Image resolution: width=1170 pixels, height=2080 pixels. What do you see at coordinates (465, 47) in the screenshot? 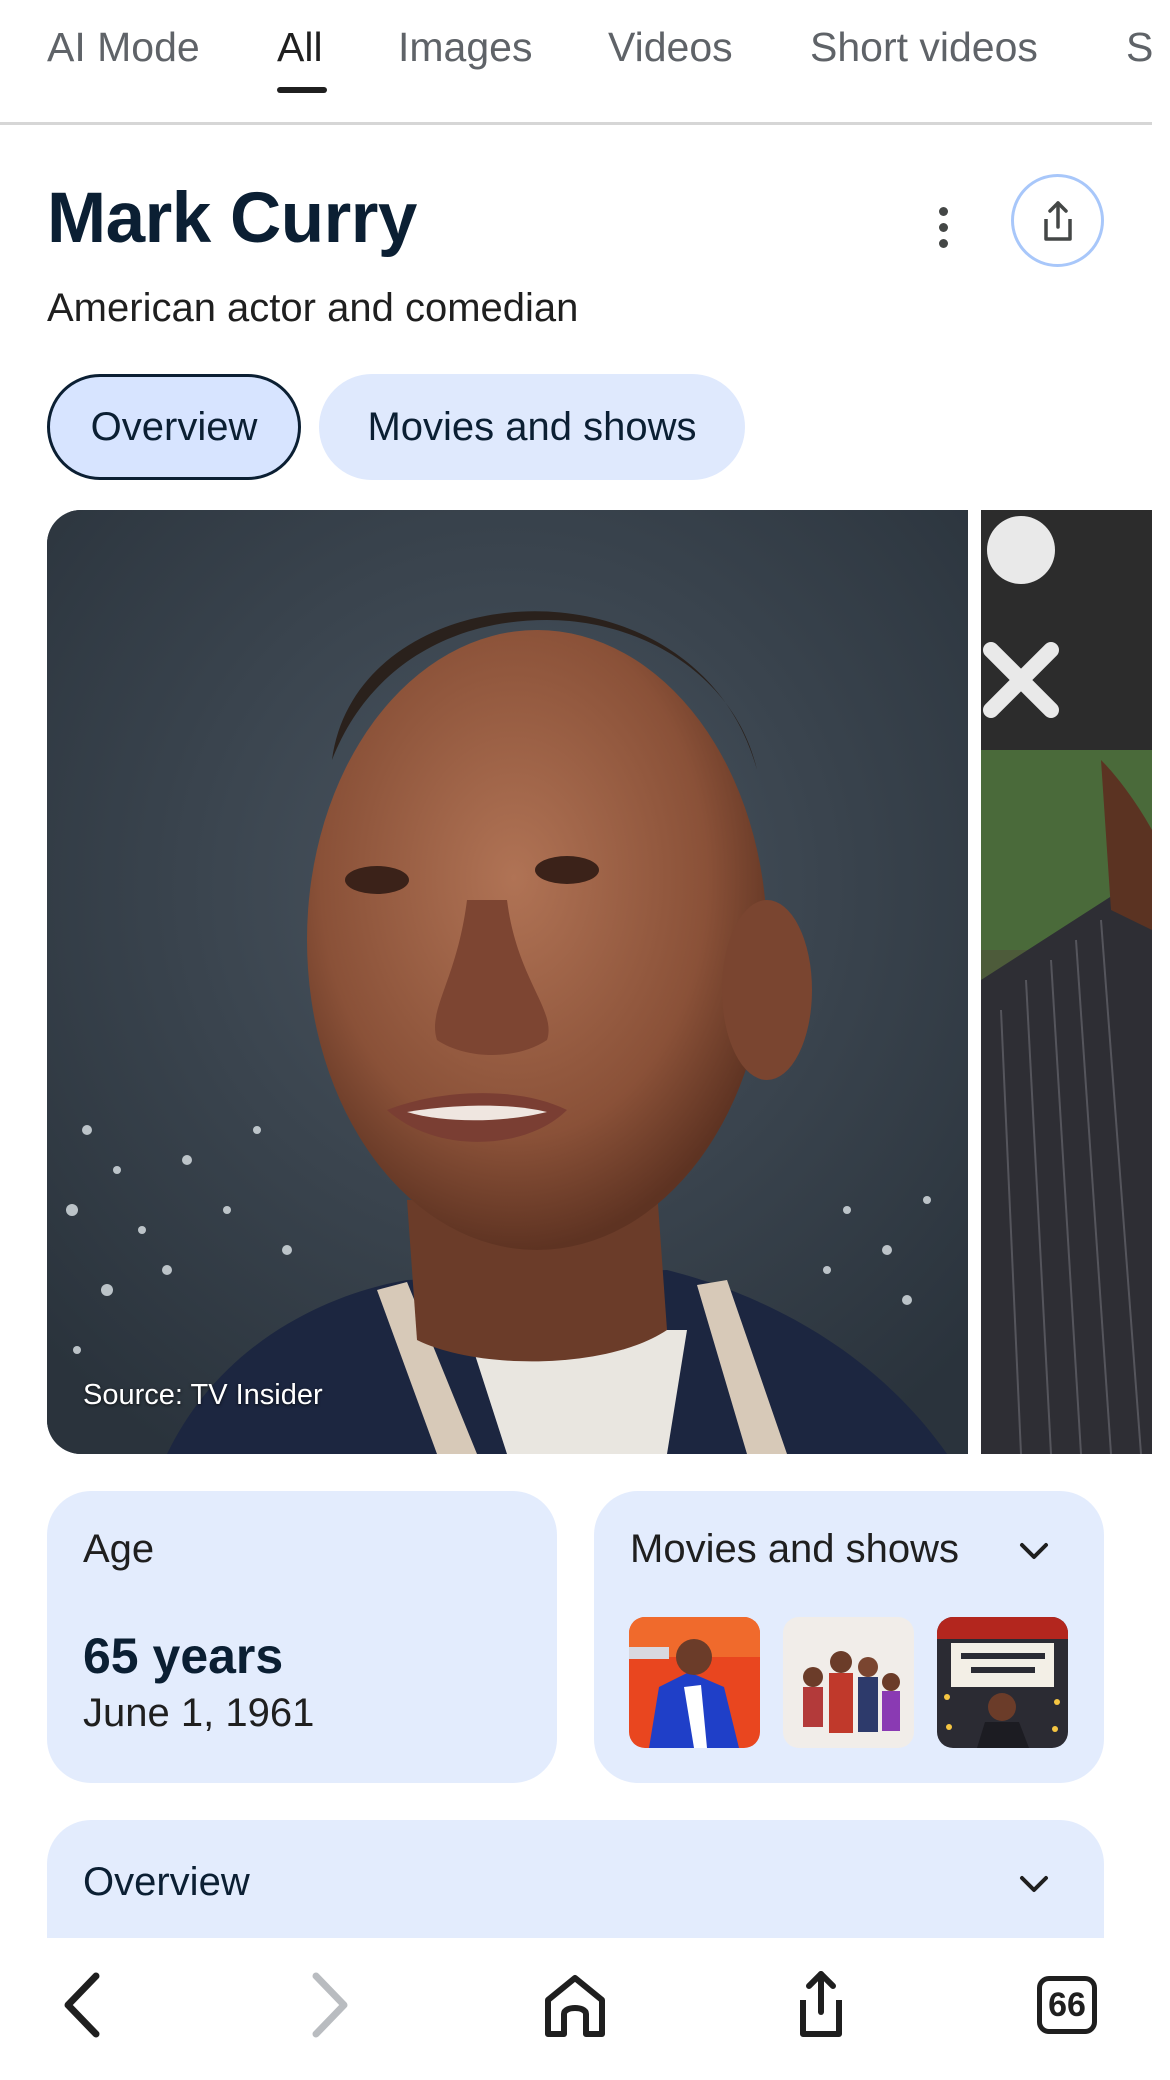
I see `tab-images: Images` at bounding box center [465, 47].